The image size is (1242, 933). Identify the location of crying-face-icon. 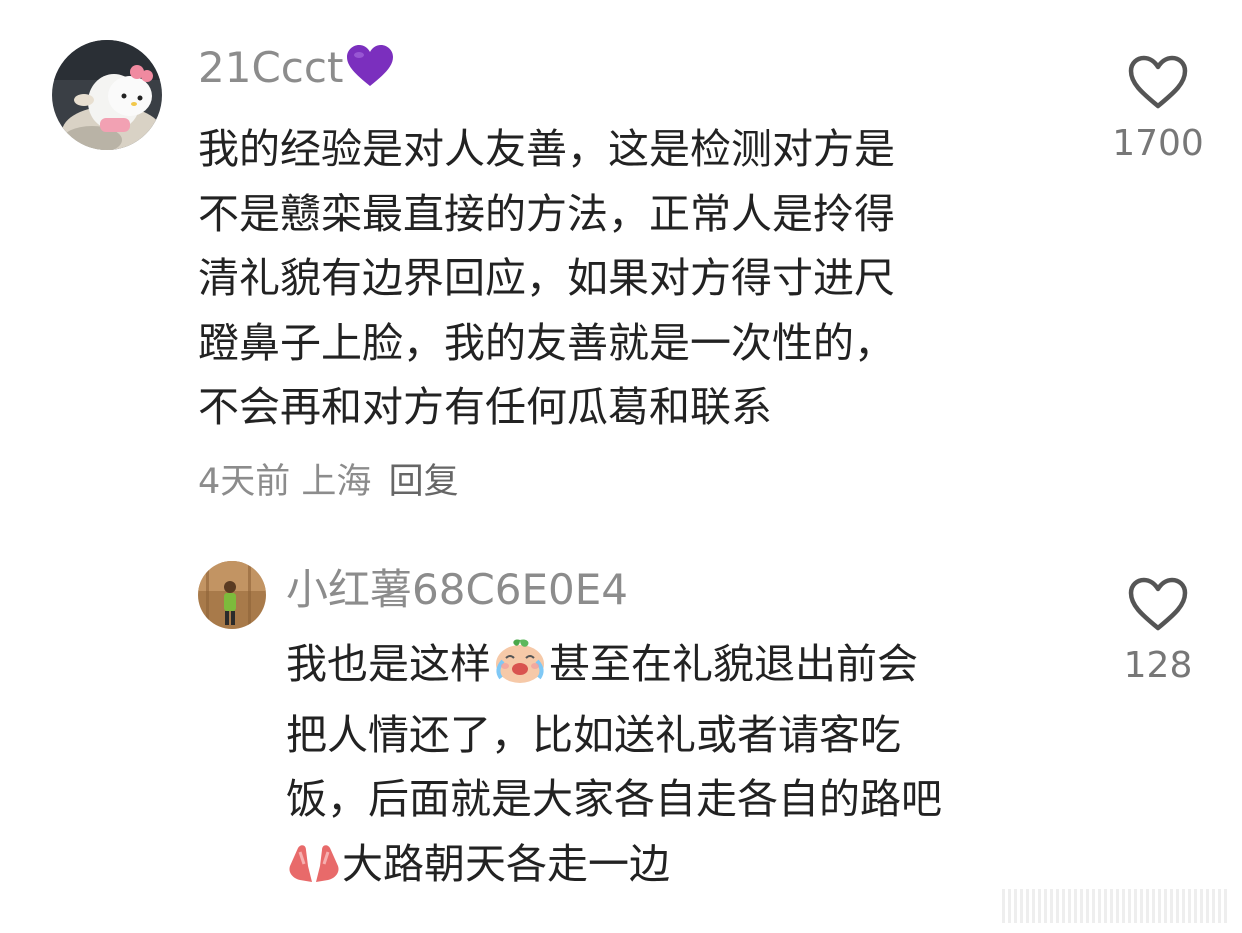
(520, 669).